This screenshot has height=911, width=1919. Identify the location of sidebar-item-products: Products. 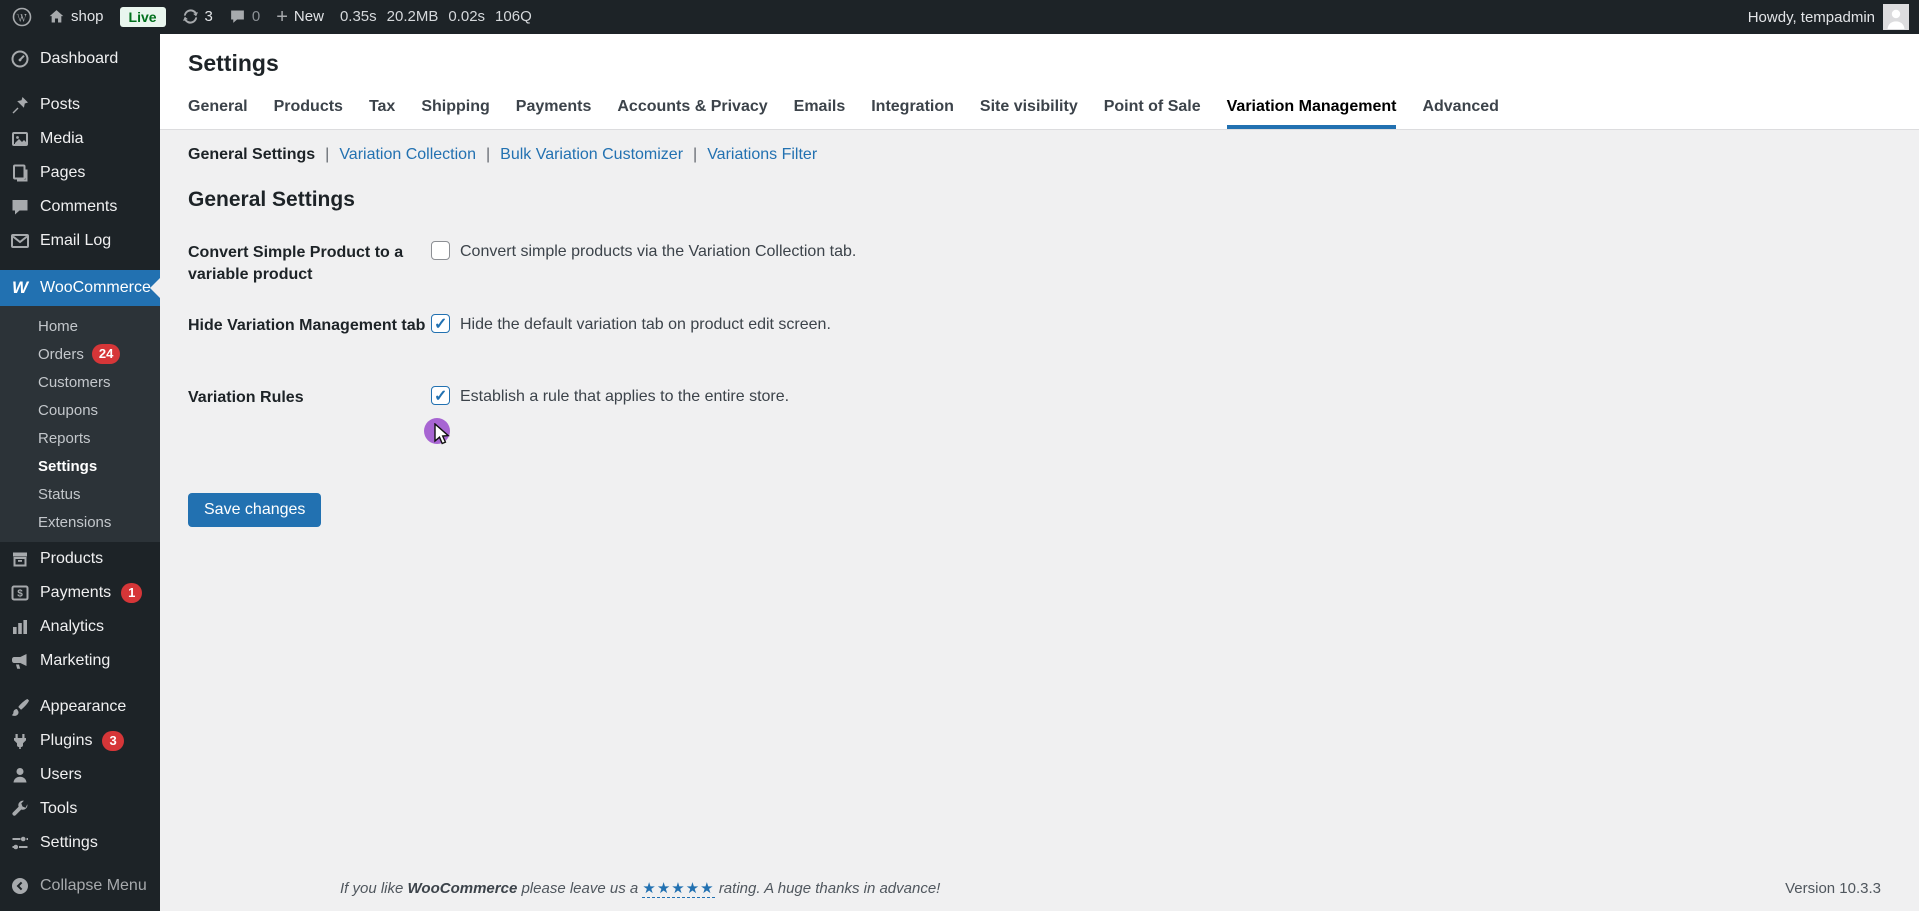
(80, 559).